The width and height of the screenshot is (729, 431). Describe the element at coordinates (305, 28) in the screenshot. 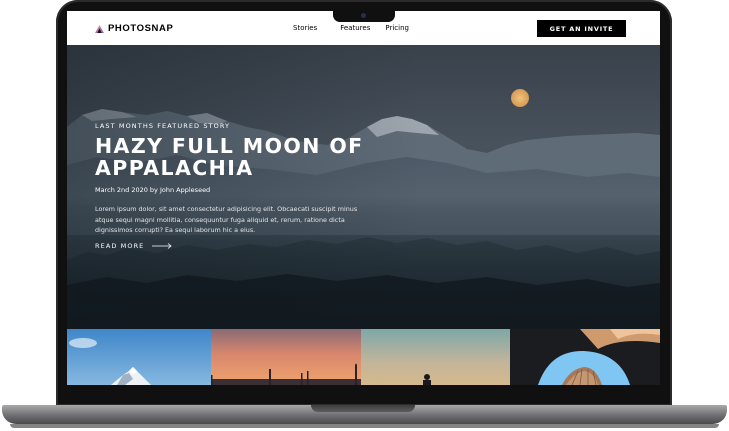

I see `nav-link-stories: Stories` at that location.